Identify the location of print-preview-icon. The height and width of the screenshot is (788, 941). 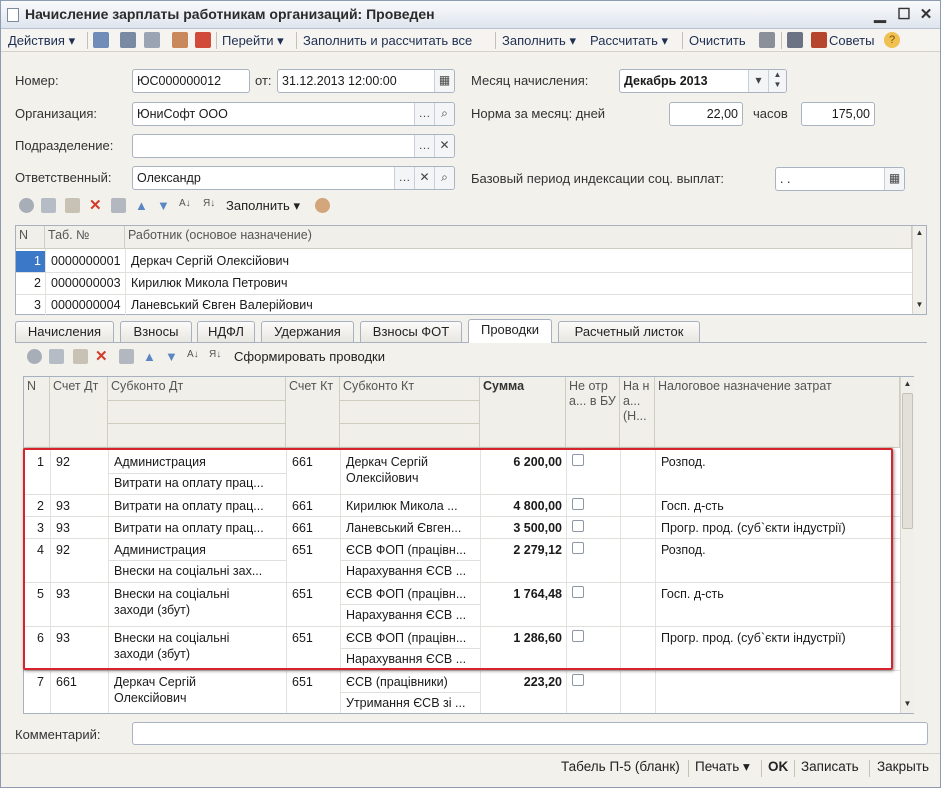
(128, 40).